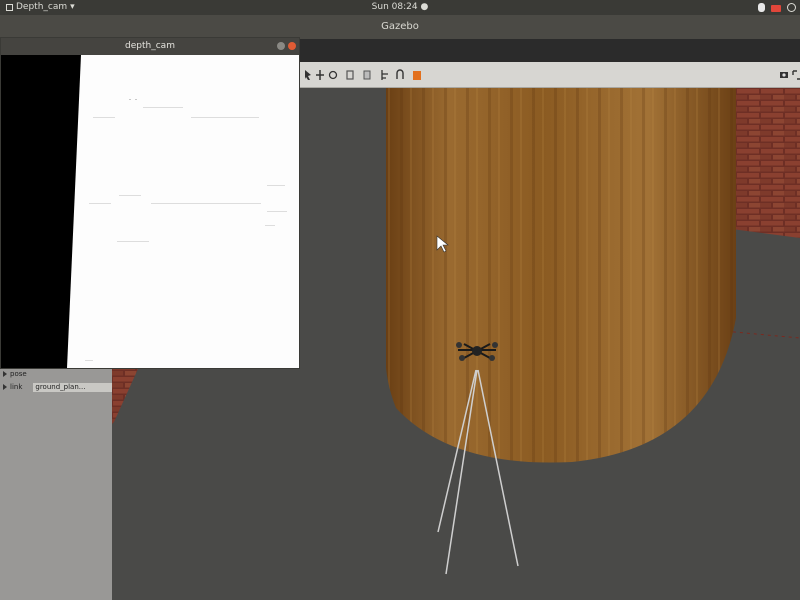  Describe the element at coordinates (333, 74) in the screenshot. I see `rotate-mode-icon` at that location.